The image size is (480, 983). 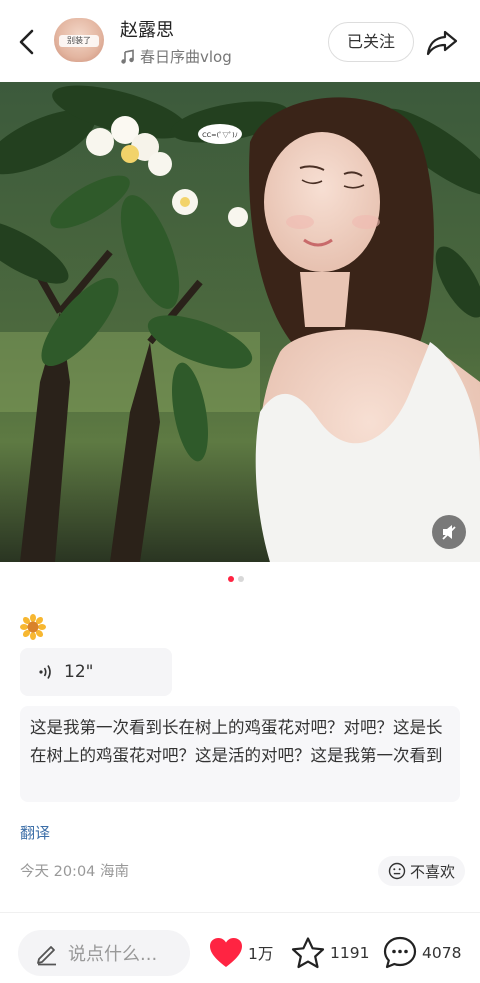 What do you see at coordinates (79, 672) in the screenshot?
I see `voice-duration: 12"` at bounding box center [79, 672].